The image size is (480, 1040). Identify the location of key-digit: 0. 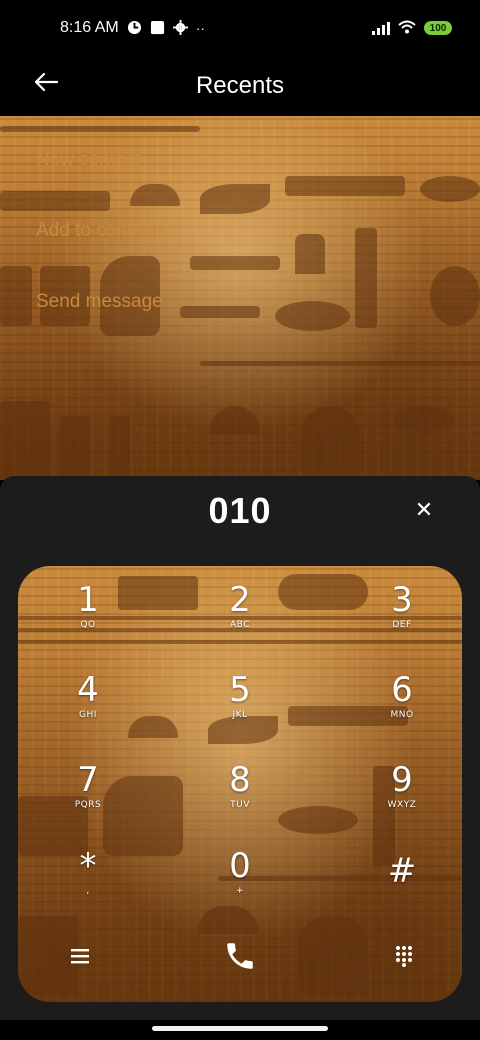
(240, 866).